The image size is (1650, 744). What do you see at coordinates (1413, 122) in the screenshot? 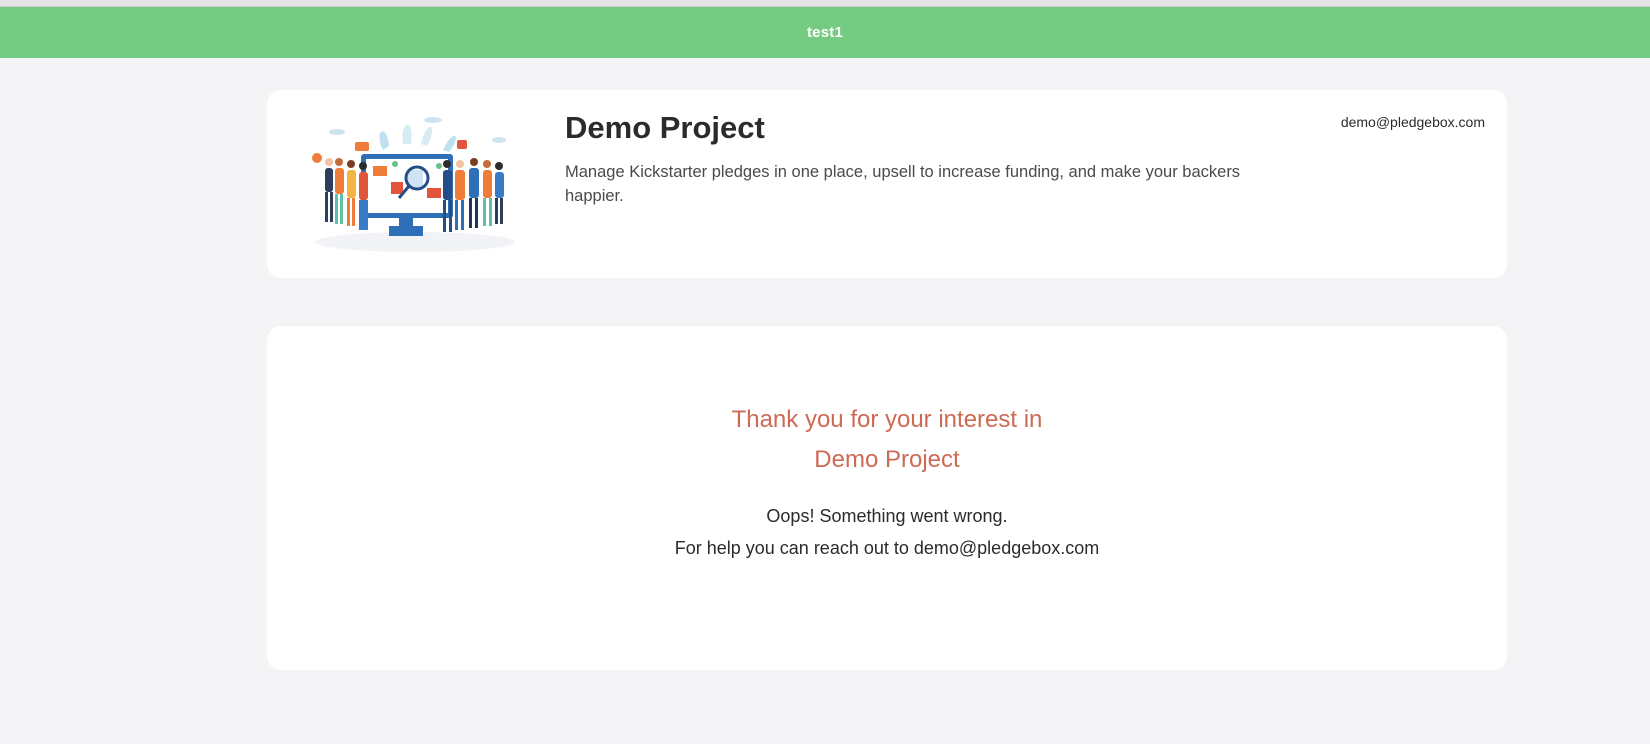
I see `contact-email-link: demo@pledgebox.com` at bounding box center [1413, 122].